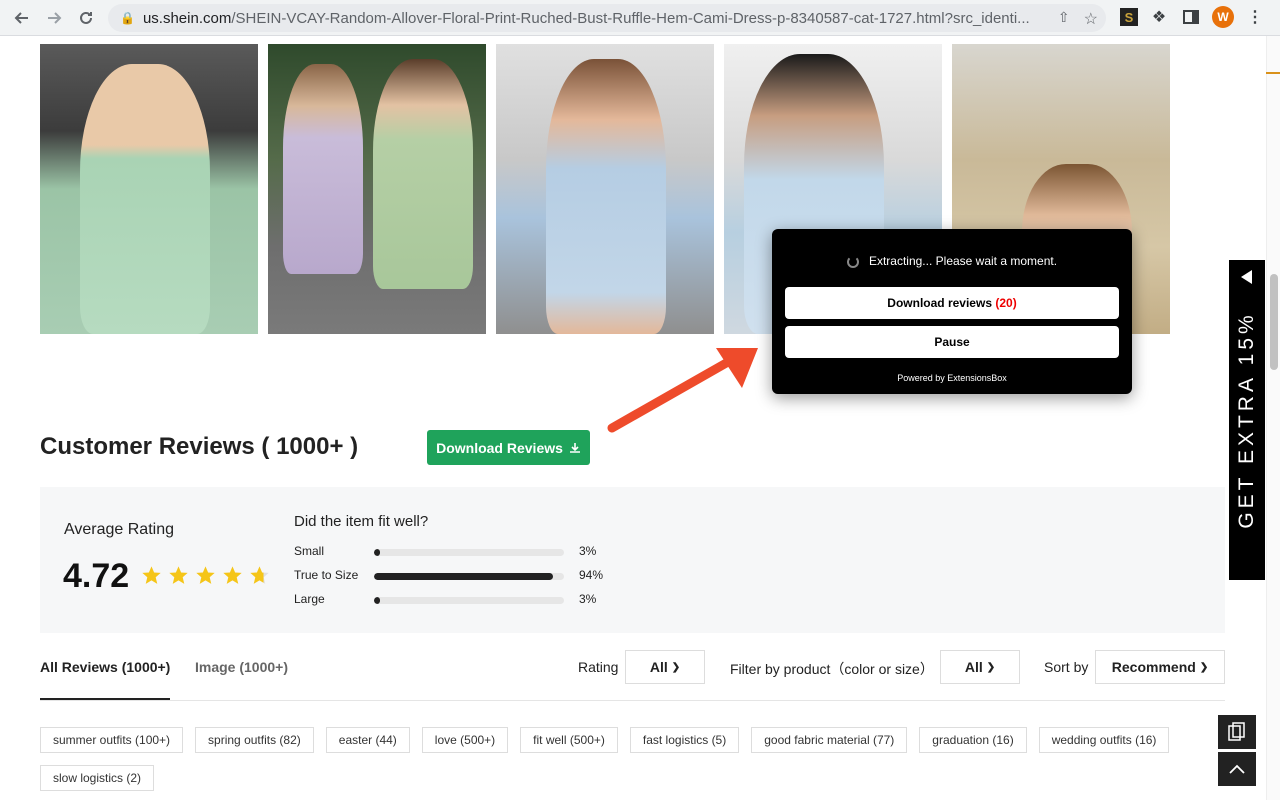  I want to click on share-icon: ⇧, so click(1064, 19).